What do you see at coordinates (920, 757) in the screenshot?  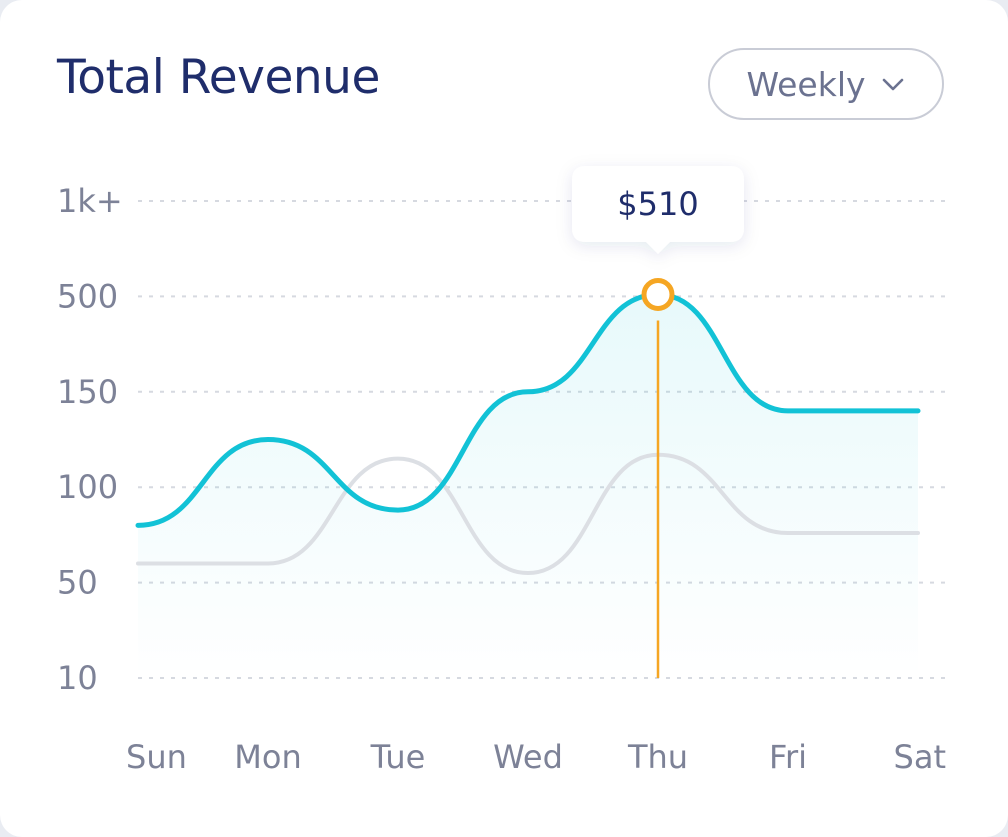 I see `x-tick-label: Sat` at bounding box center [920, 757].